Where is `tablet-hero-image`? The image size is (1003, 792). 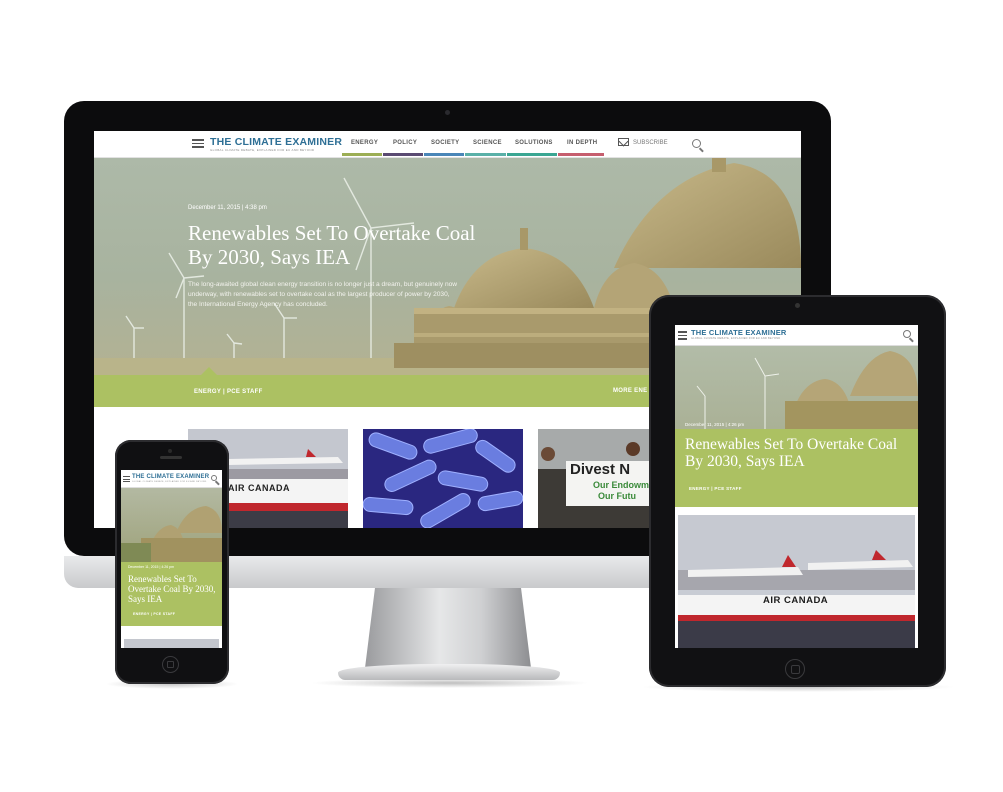 tablet-hero-image is located at coordinates (796, 387).